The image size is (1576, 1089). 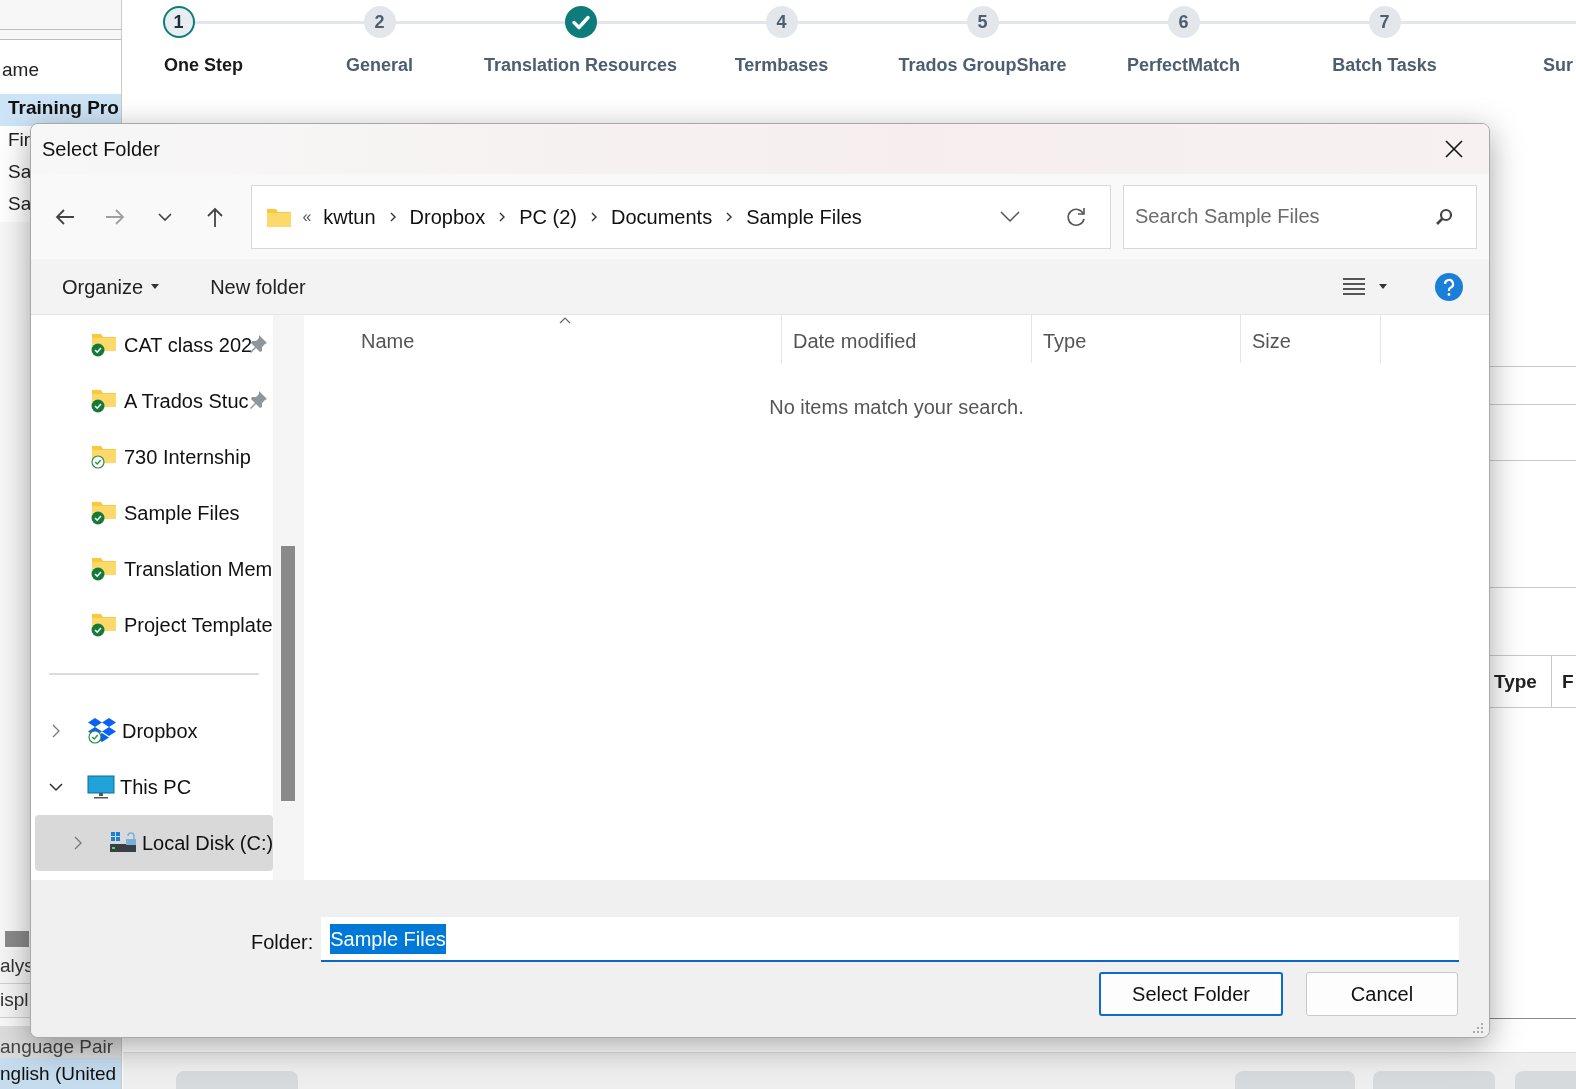 I want to click on sort-ascending-icon, so click(x=565, y=320).